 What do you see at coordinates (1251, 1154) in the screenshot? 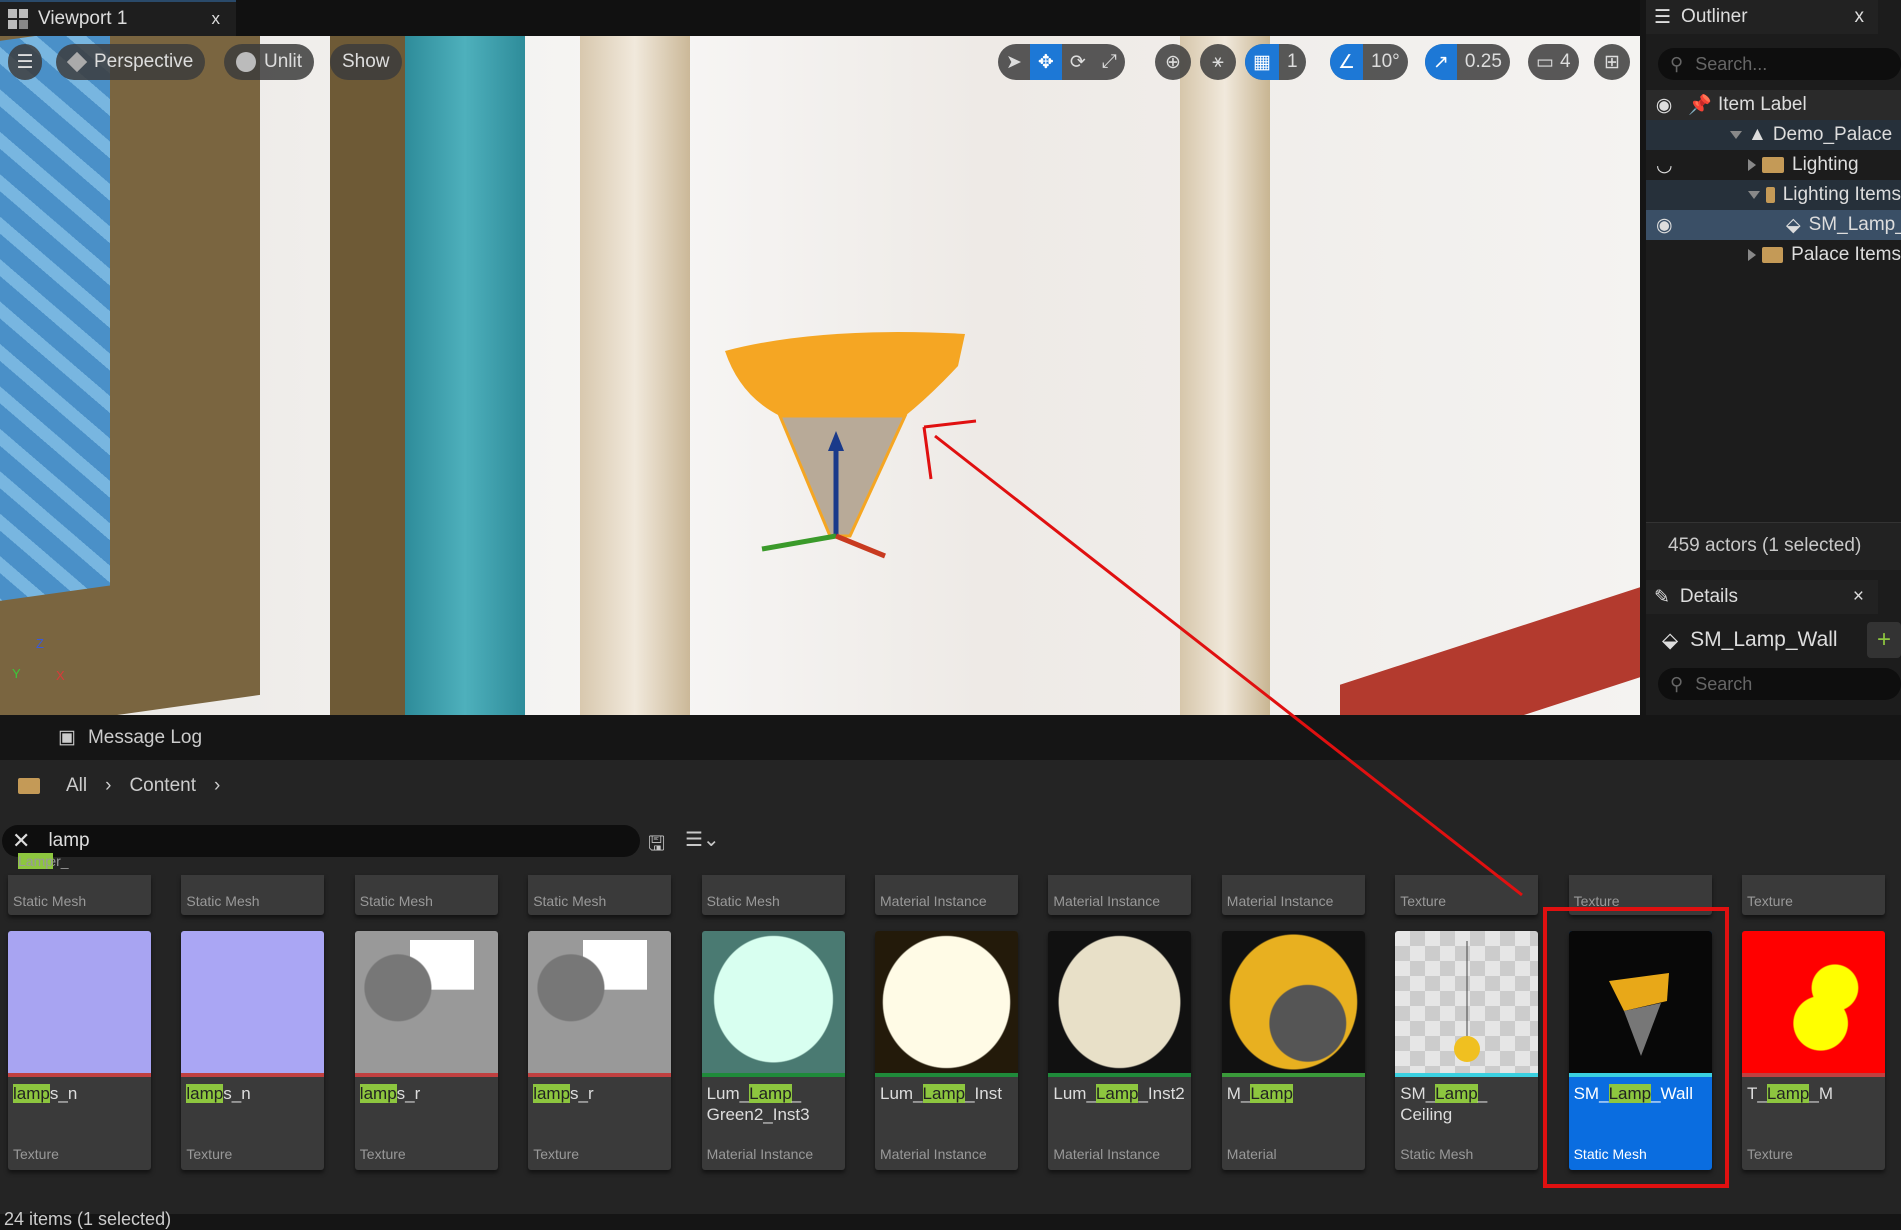
I see `asset-type: Material` at bounding box center [1251, 1154].